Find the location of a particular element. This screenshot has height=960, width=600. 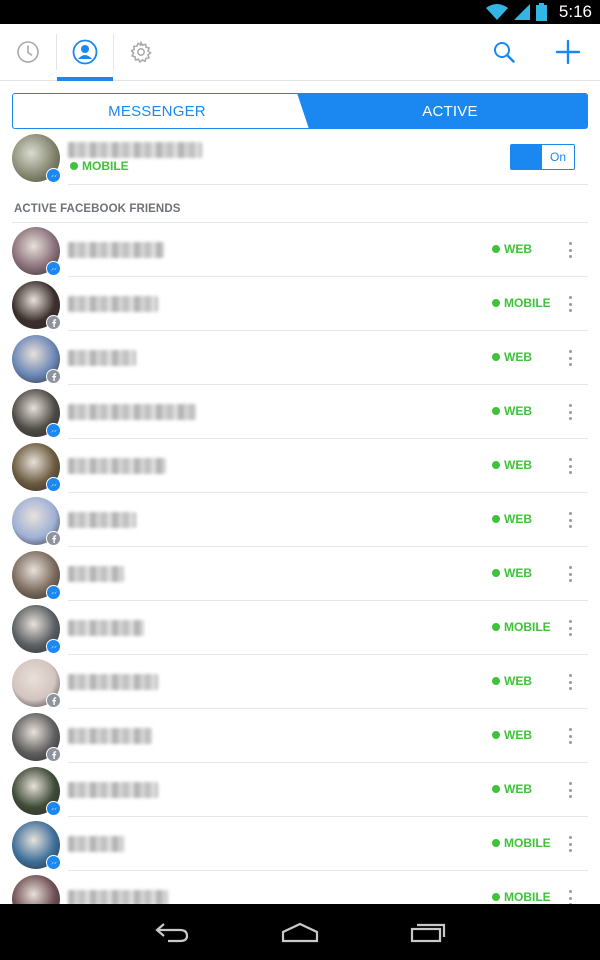

back-button is located at coordinates (172, 932).